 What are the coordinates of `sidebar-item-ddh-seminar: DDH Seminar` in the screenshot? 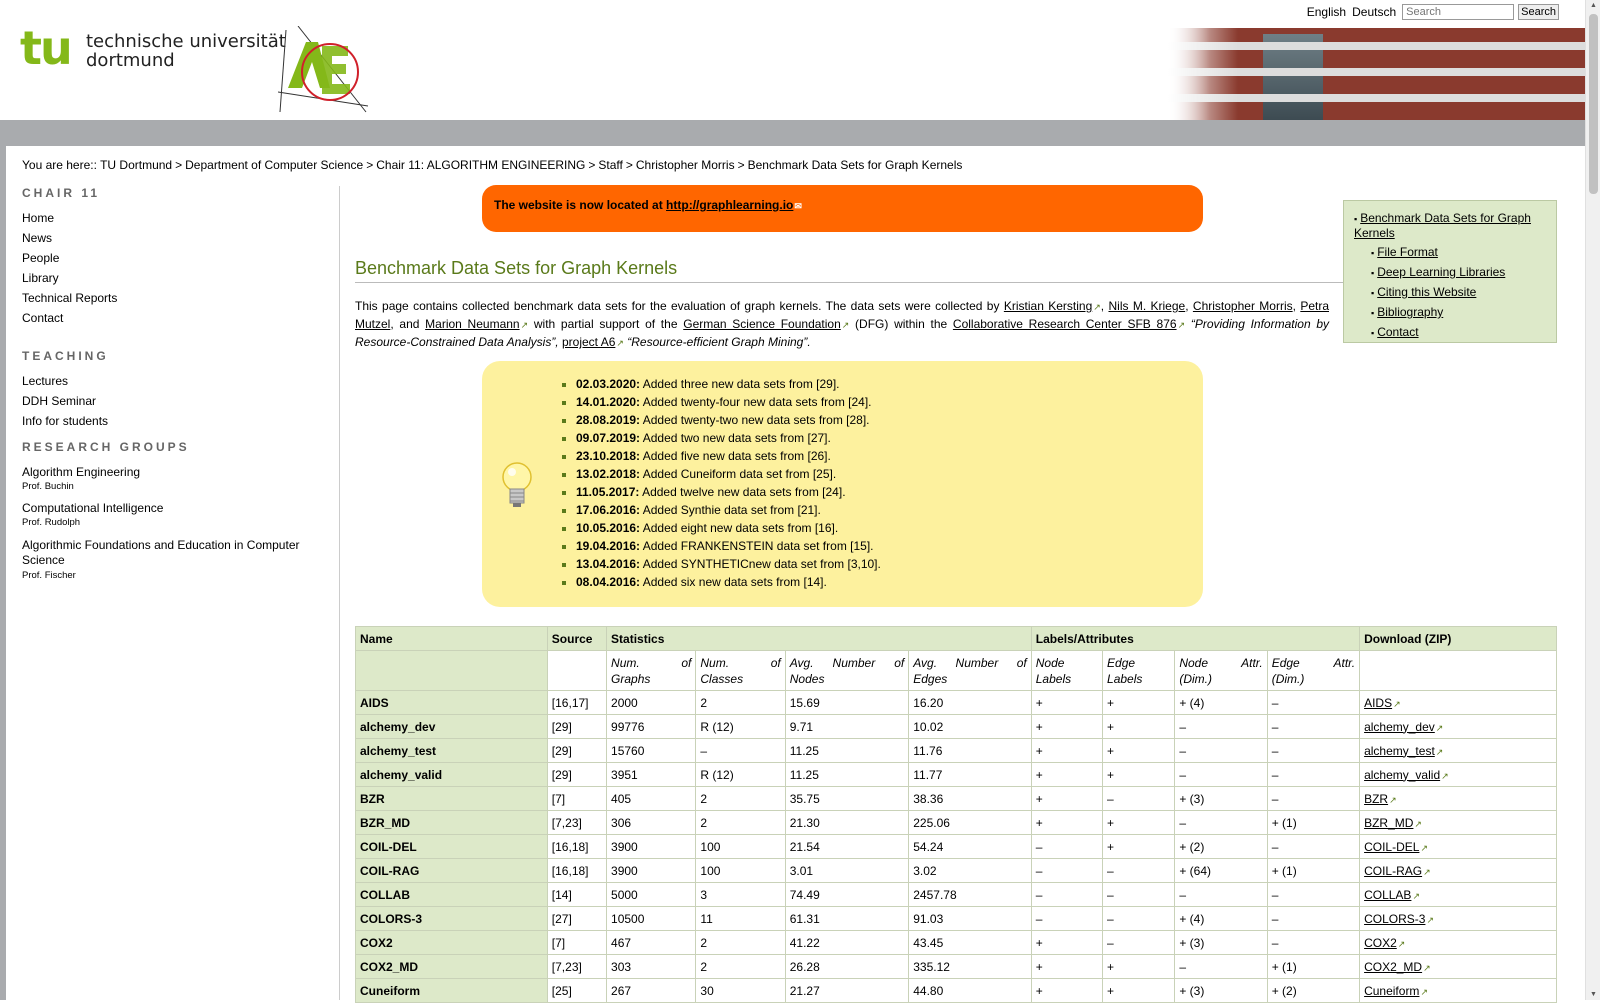 It's located at (177, 401).